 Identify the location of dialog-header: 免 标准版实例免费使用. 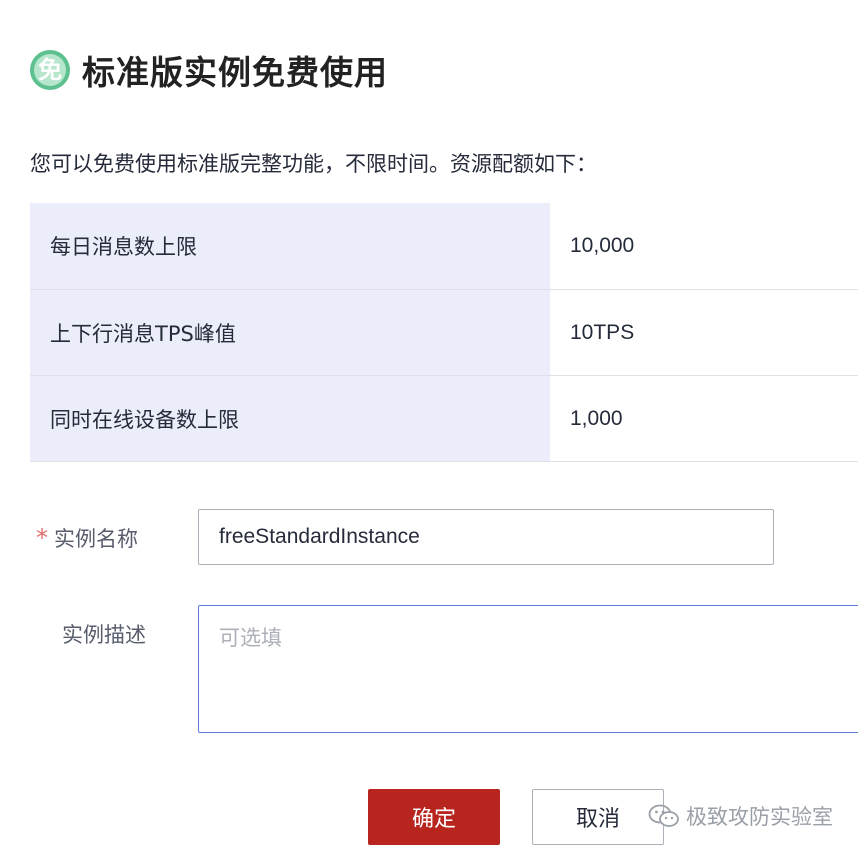
(209, 70).